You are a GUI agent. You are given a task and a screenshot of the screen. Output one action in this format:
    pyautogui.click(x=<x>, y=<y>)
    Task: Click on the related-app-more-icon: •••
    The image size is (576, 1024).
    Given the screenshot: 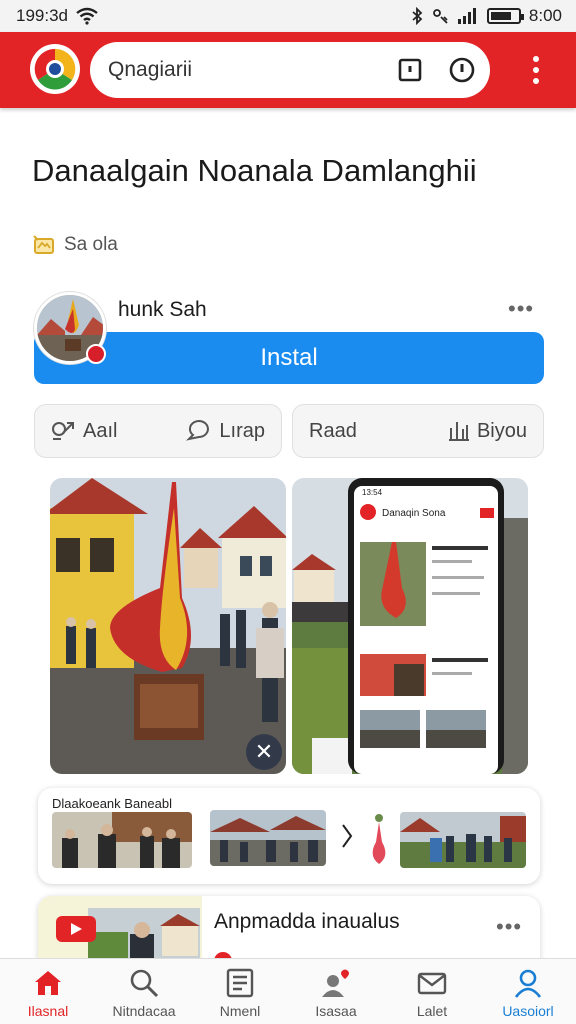 What is the action you would take?
    pyautogui.click(x=509, y=927)
    